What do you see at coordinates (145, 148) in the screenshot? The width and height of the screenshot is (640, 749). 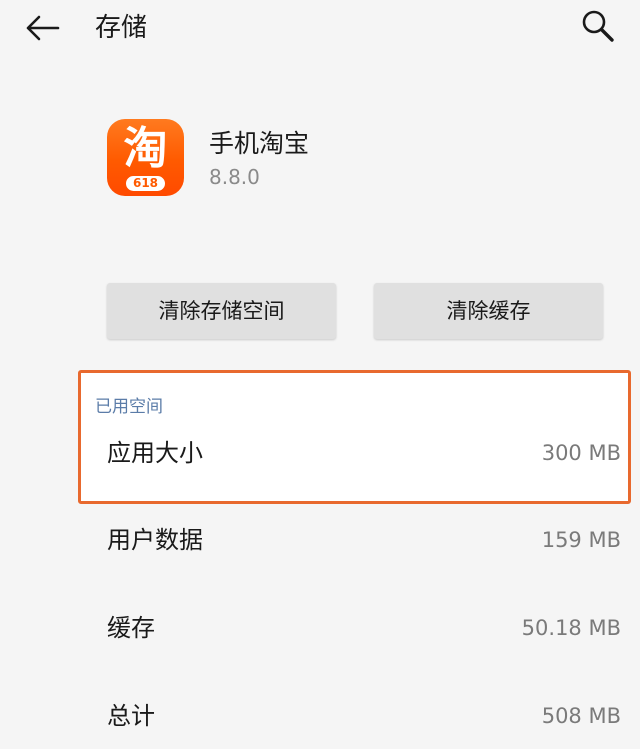 I see `app-icon-glyph: 淘` at bounding box center [145, 148].